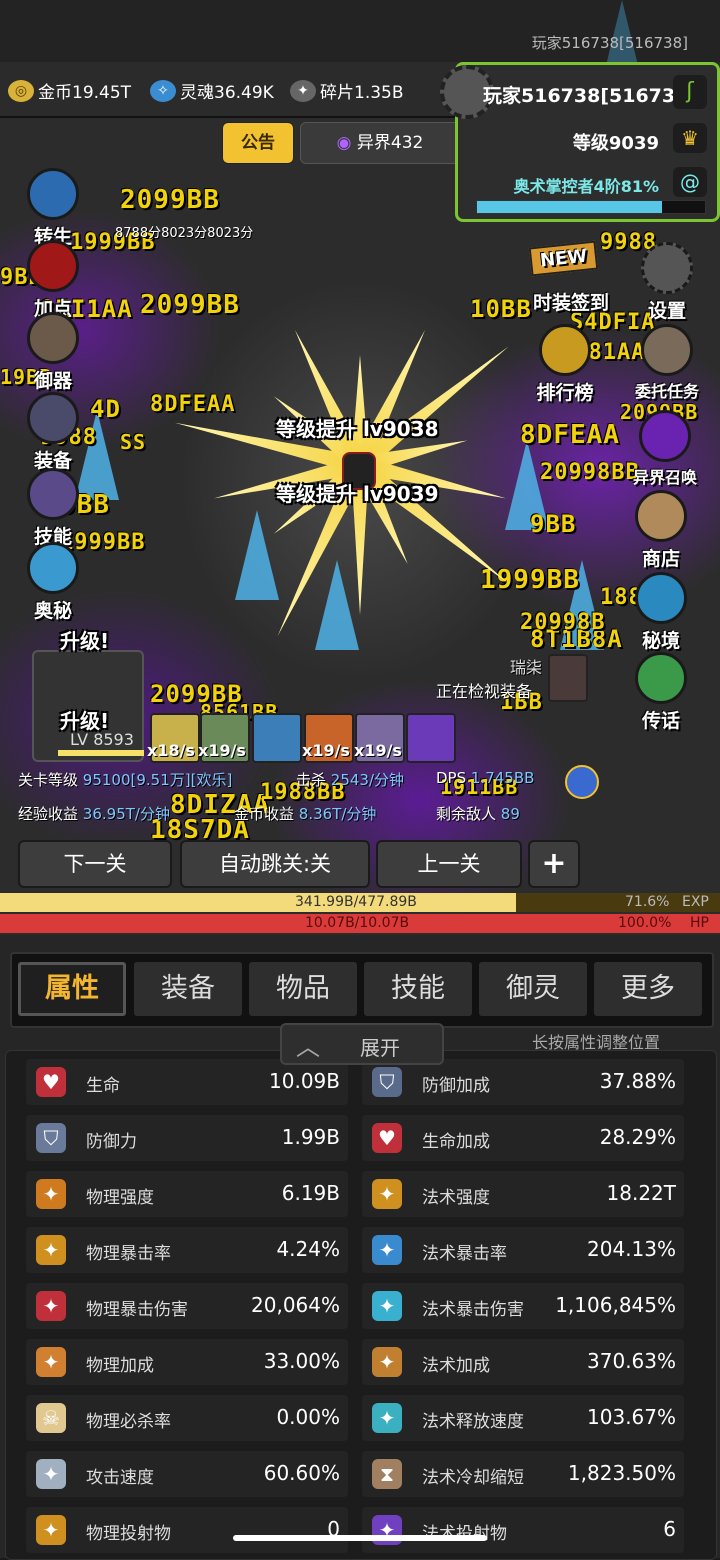 This screenshot has height=1560, width=720. What do you see at coordinates (258, 902) in the screenshot?
I see `exp-bar-fill` at bounding box center [258, 902].